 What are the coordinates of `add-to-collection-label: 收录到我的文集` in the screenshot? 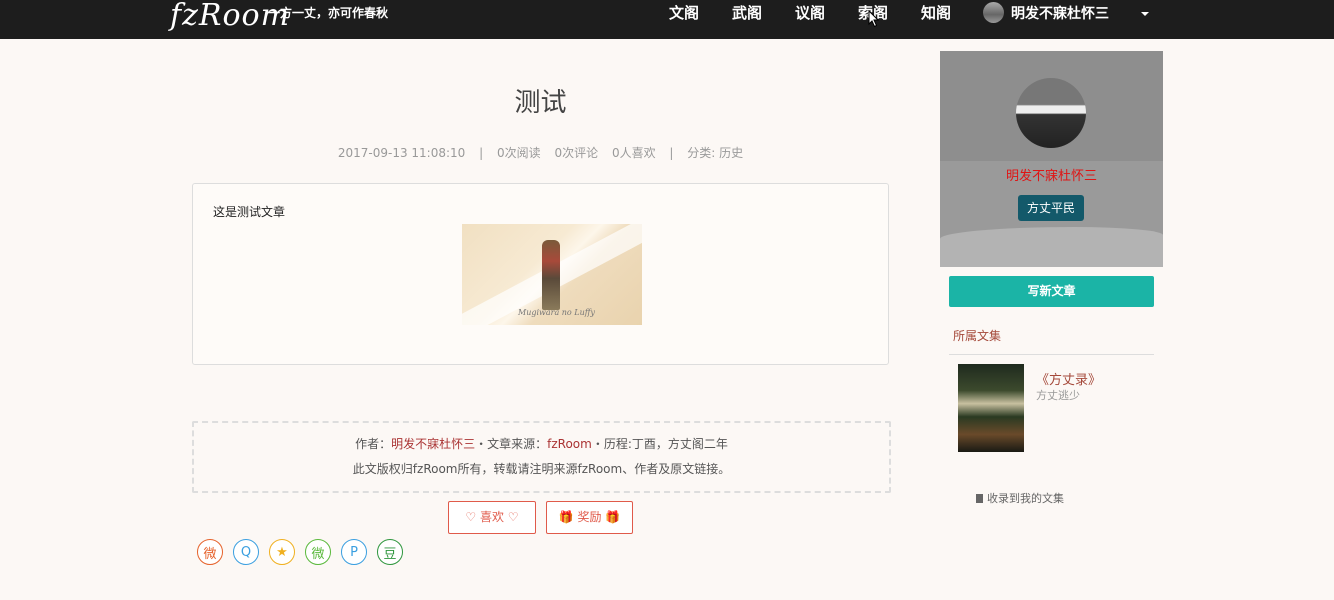 It's located at (1025, 498).